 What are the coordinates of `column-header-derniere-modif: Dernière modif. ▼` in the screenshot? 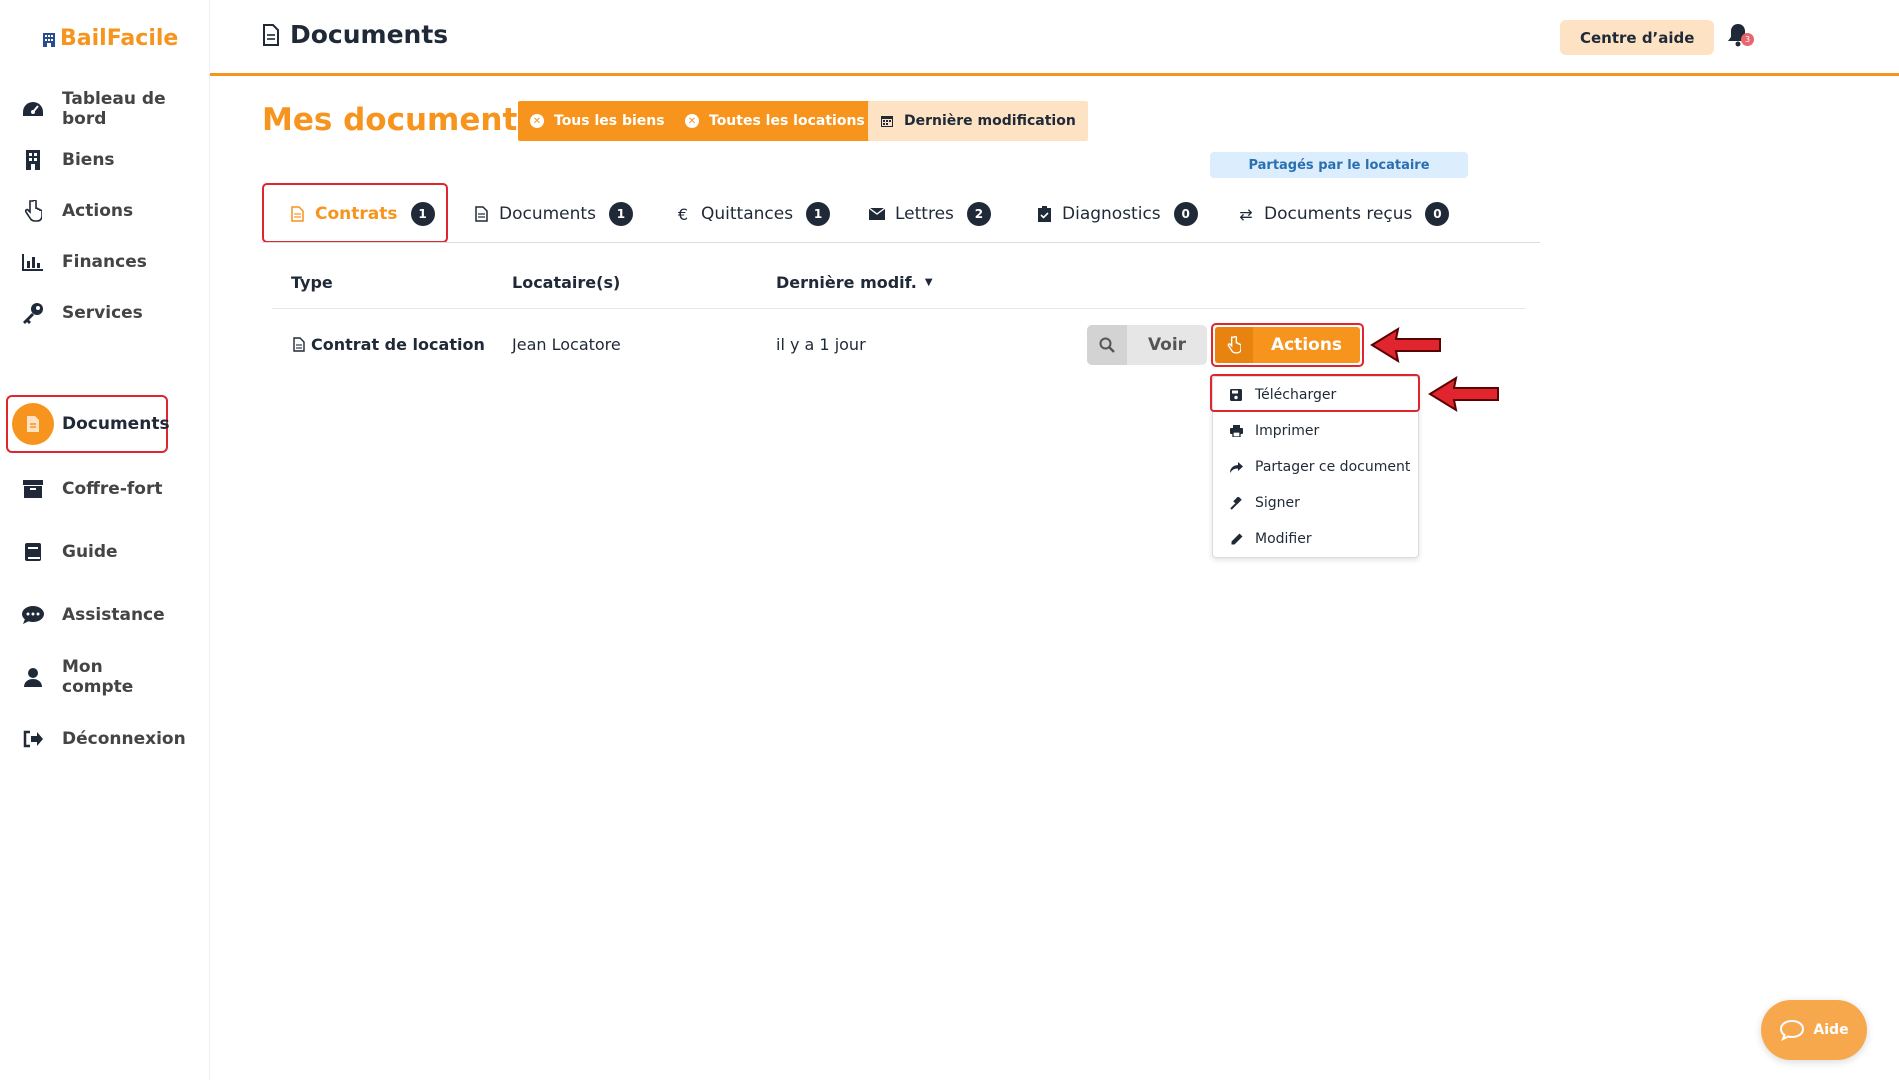 It's located at (854, 282).